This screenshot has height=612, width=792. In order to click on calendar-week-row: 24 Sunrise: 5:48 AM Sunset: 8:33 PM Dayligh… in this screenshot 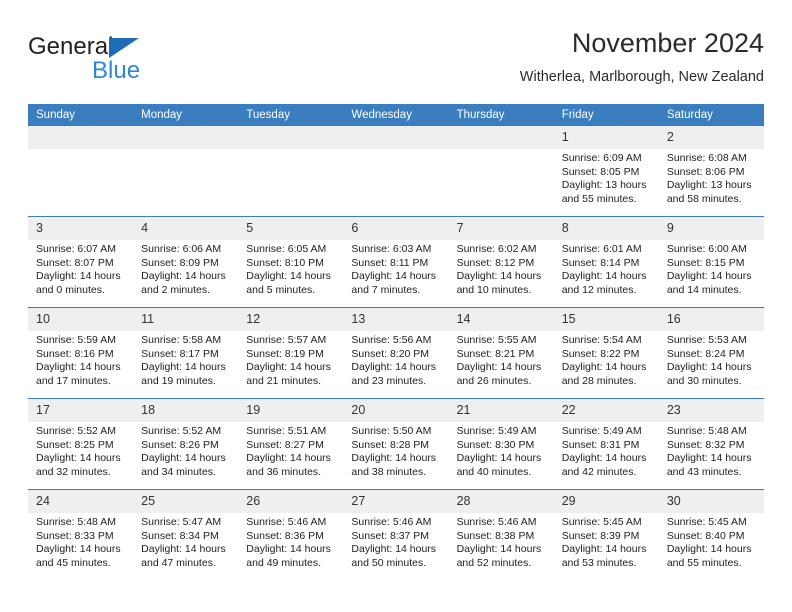, I will do `click(396, 534)`.